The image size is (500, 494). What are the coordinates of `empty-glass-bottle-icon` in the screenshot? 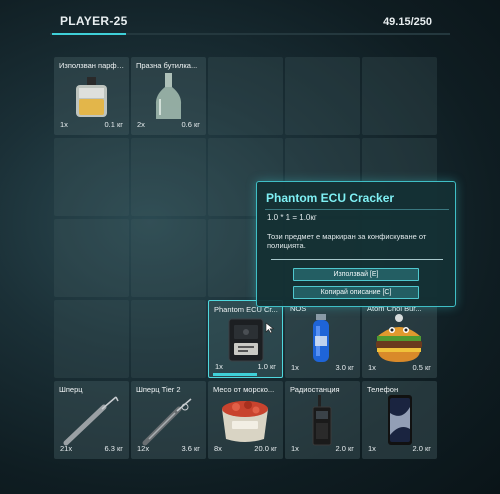 It's located at (168, 96).